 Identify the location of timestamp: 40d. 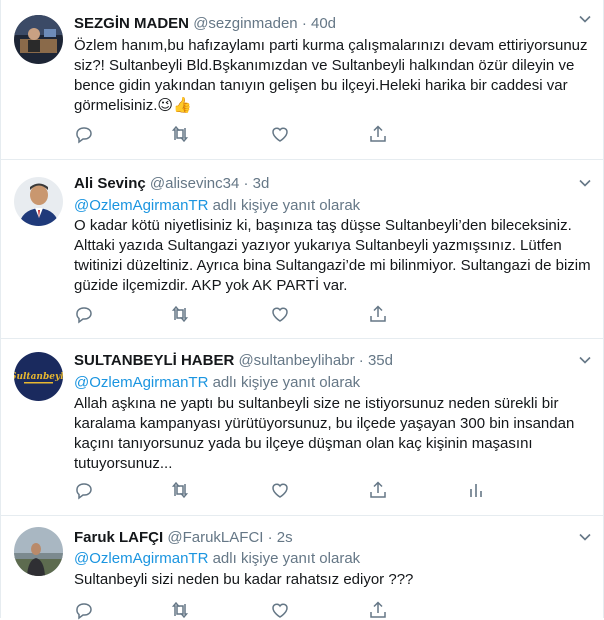
(323, 23).